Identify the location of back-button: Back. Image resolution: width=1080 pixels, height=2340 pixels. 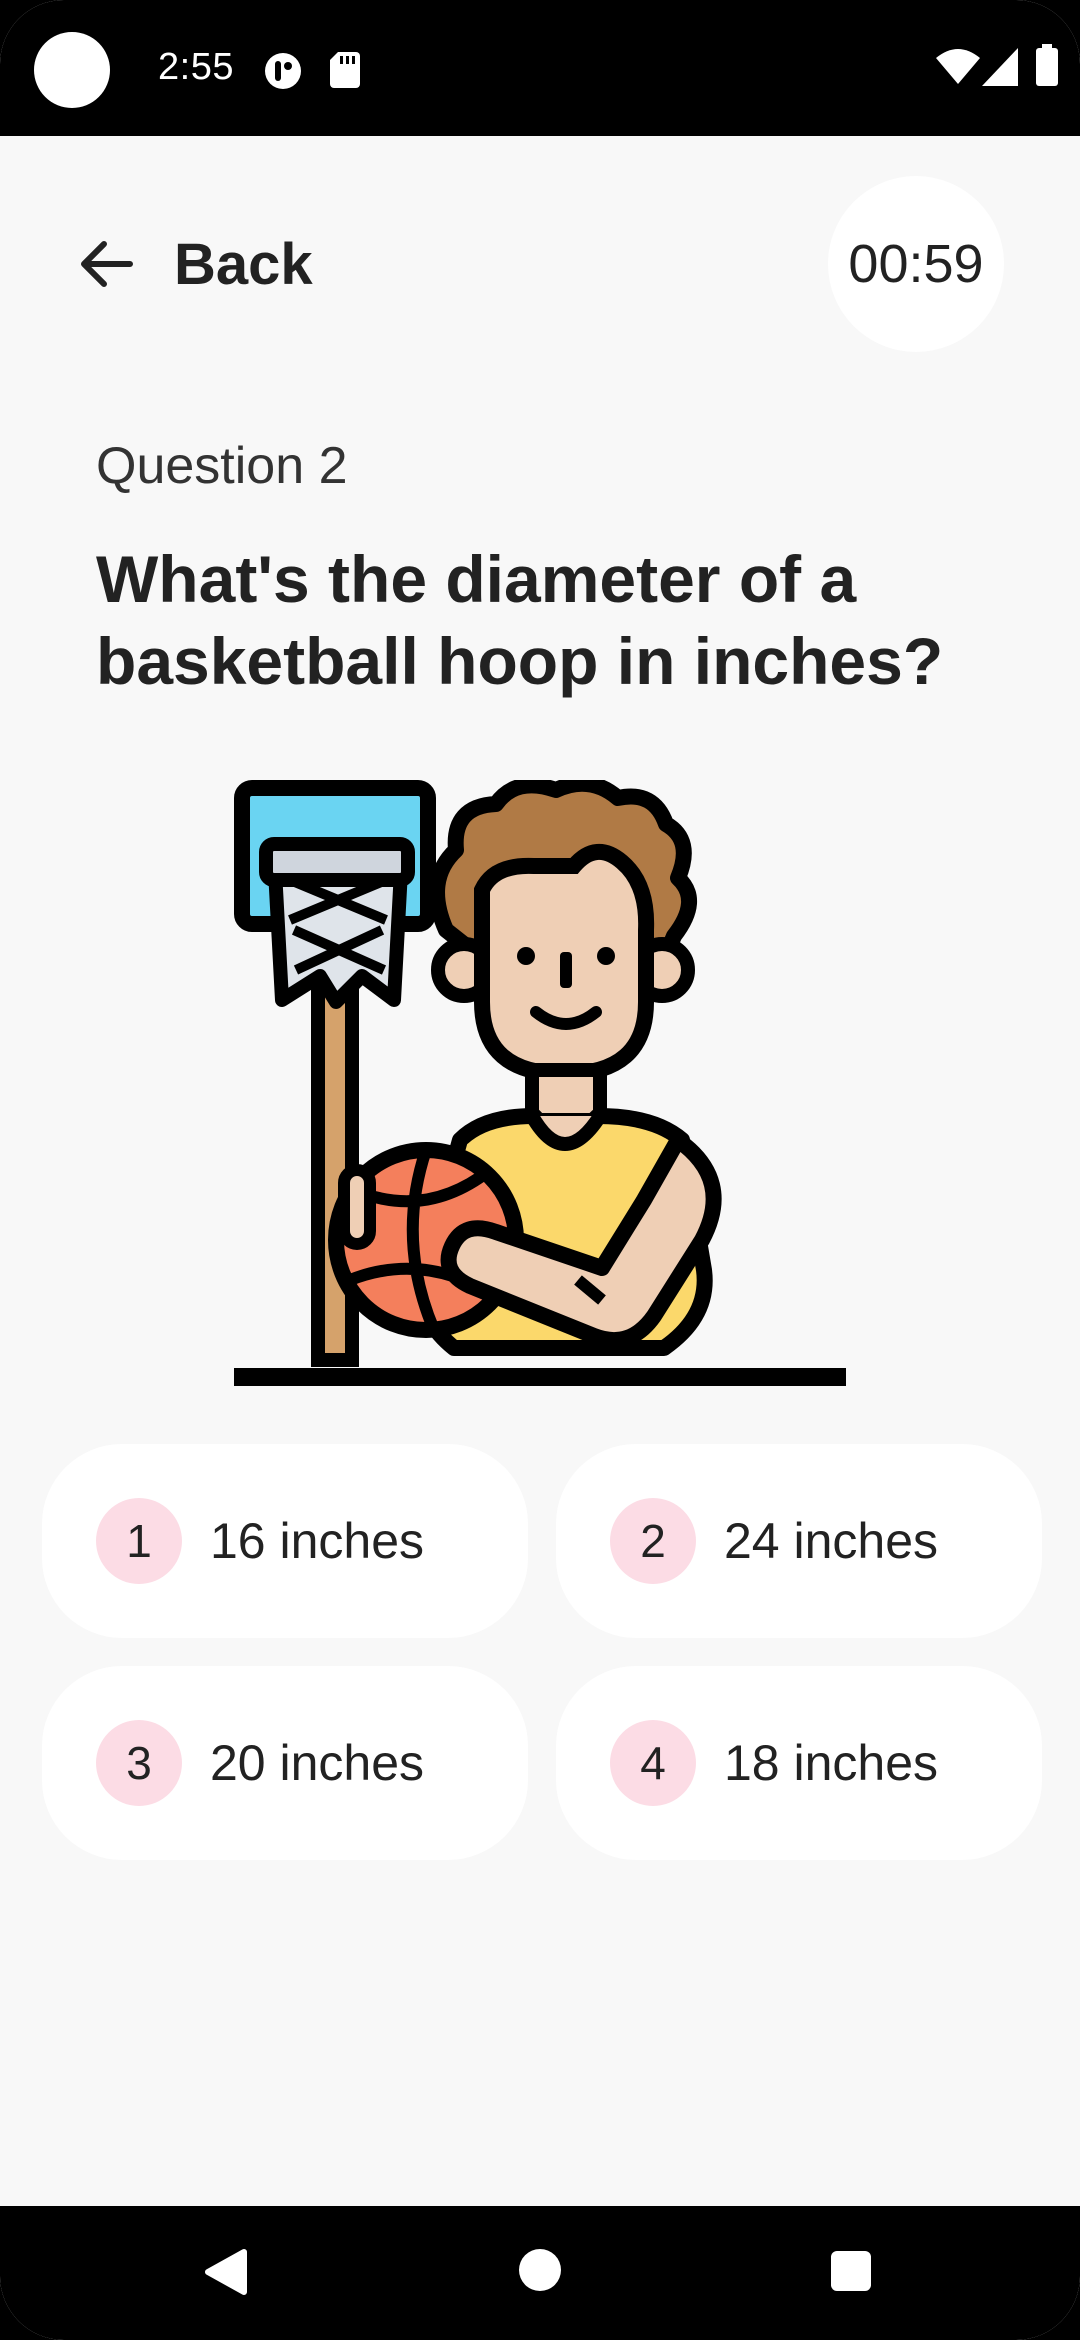
(194, 264).